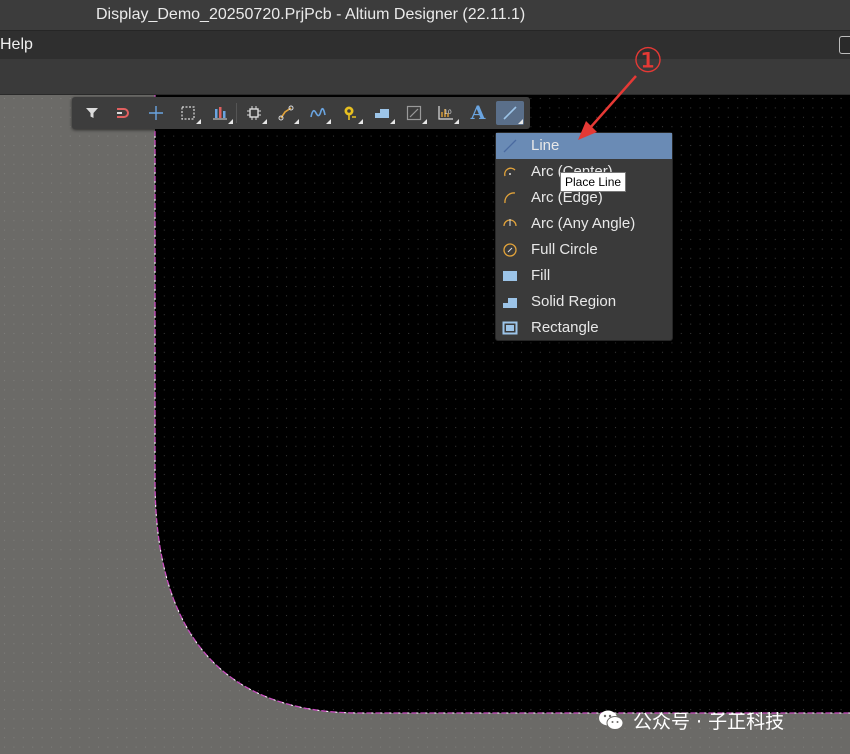 This screenshot has height=754, width=850. What do you see at coordinates (613, 102) in the screenshot?
I see `annotation-arrow` at bounding box center [613, 102].